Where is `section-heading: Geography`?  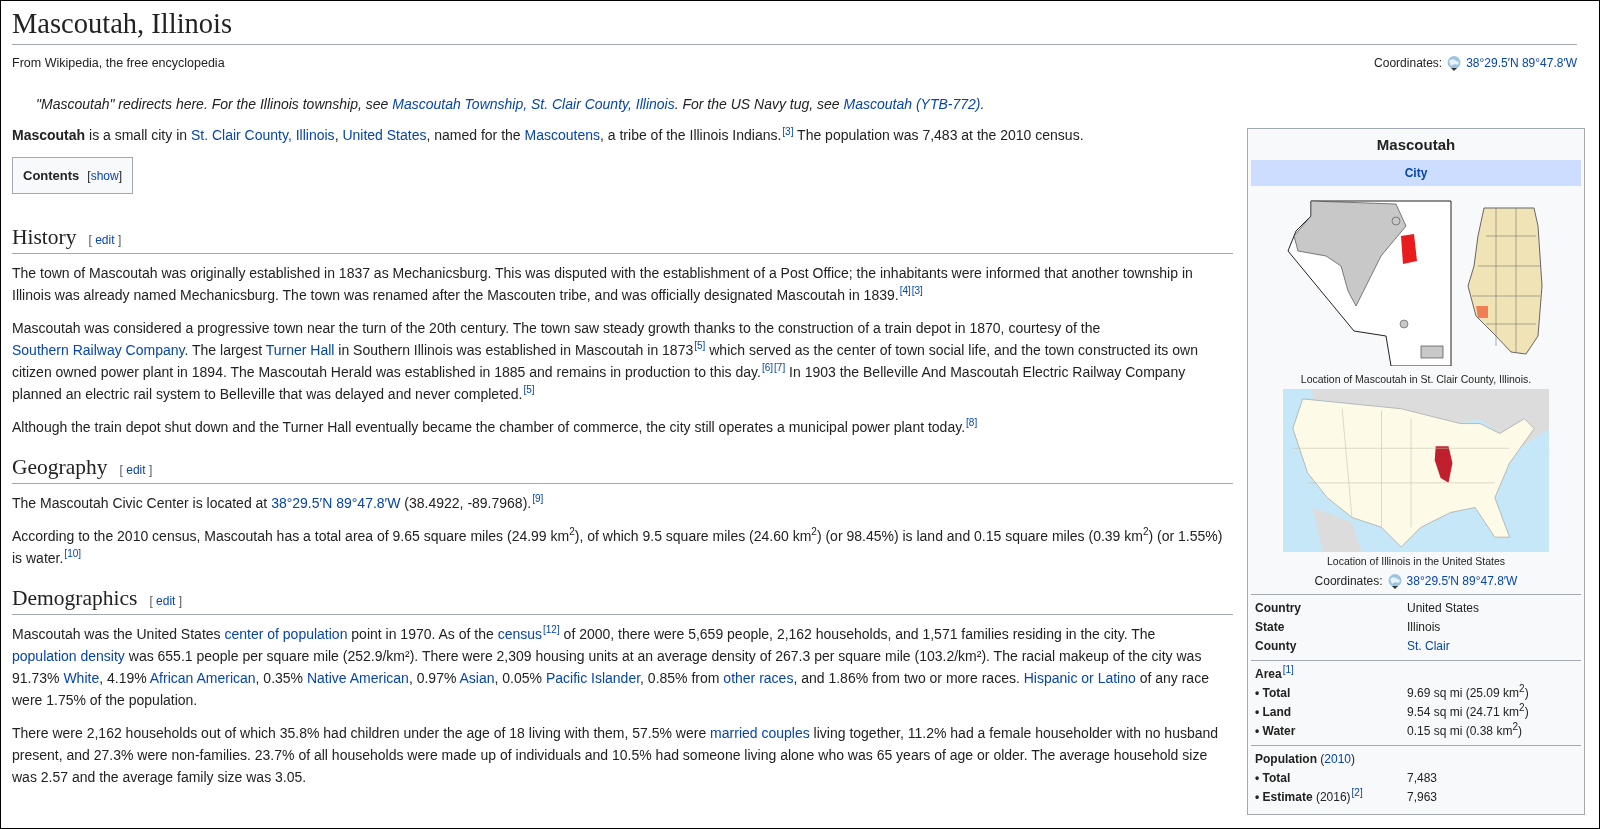 section-heading: Geography is located at coordinates (60, 467).